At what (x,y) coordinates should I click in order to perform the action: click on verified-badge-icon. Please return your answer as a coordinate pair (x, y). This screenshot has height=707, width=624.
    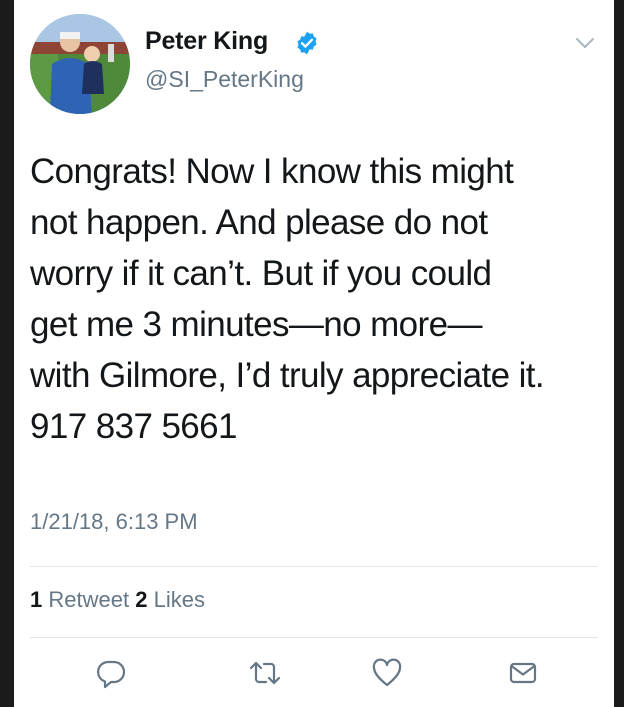
    Looking at the image, I should click on (307, 43).